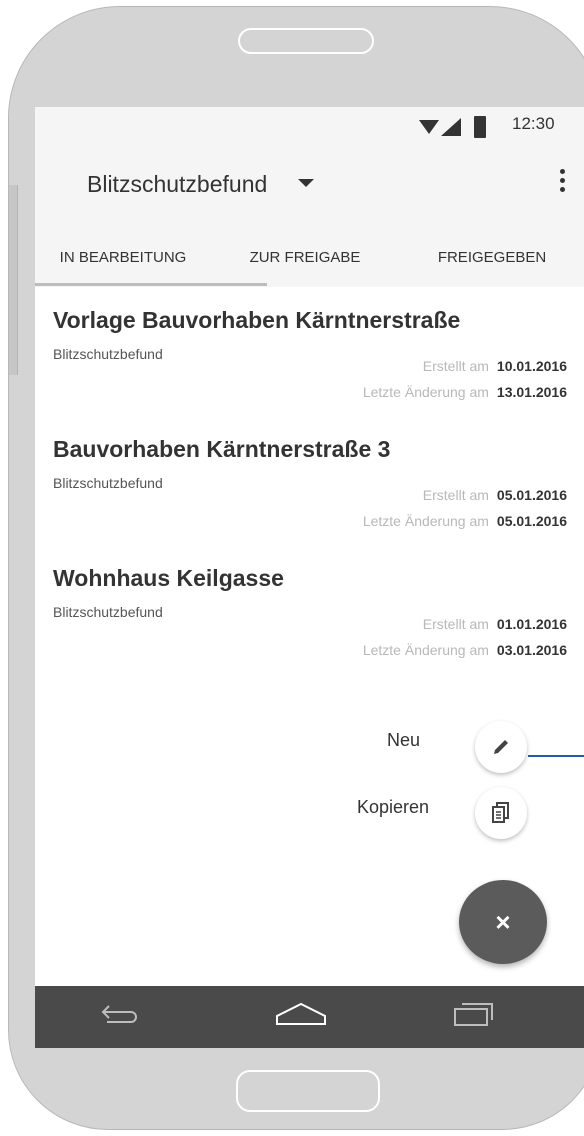 The image size is (584, 1136). What do you see at coordinates (393, 807) in the screenshot?
I see `copy-label: Kopieren` at bounding box center [393, 807].